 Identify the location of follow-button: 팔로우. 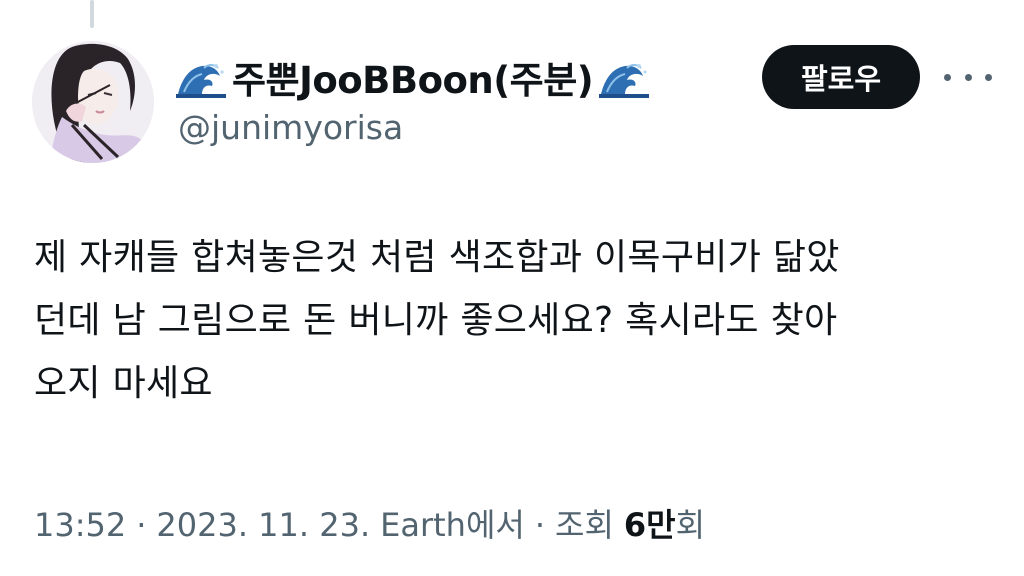
(841, 77).